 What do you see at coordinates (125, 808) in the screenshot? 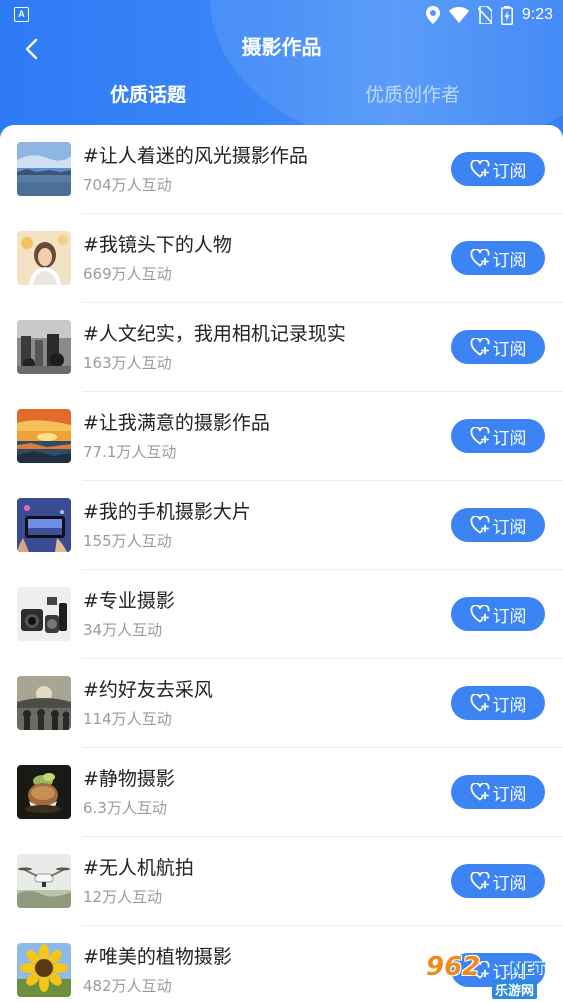
I see `topic-interactions: 6.3万人互动` at bounding box center [125, 808].